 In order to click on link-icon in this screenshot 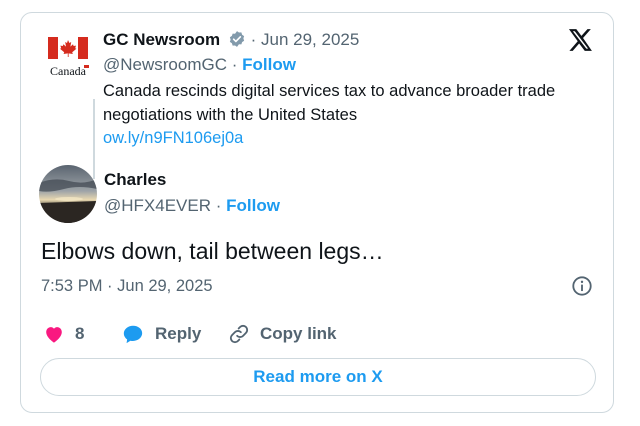, I will do `click(239, 334)`.